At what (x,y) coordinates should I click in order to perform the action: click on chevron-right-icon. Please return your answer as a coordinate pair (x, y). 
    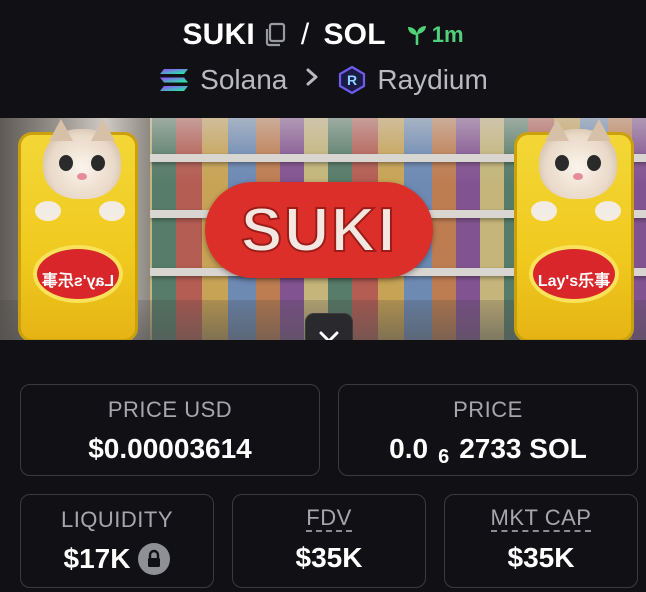
    Looking at the image, I should click on (312, 80).